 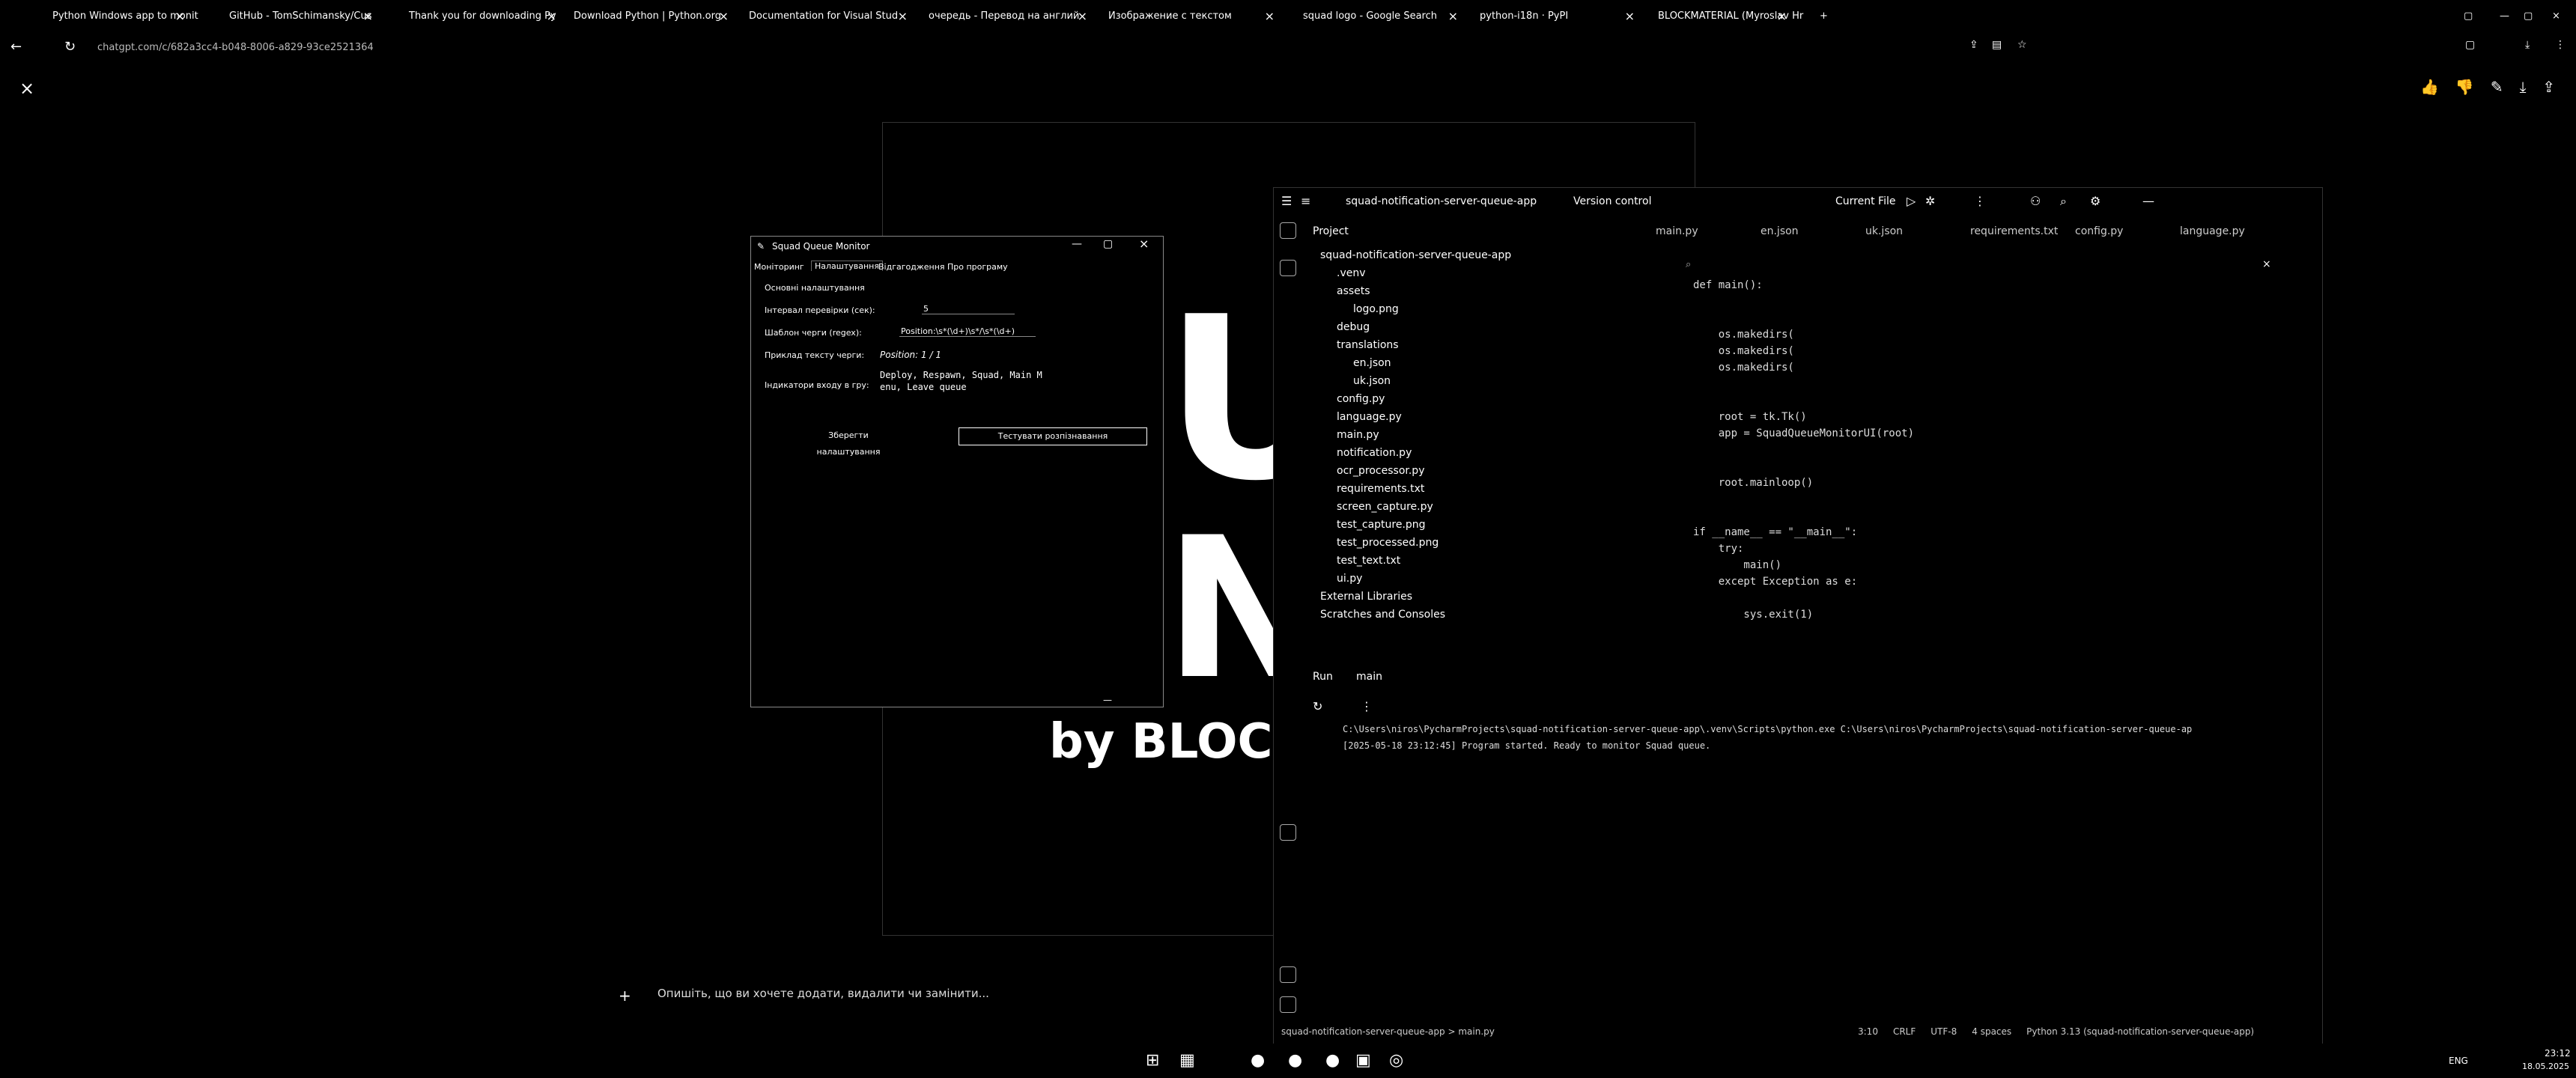 I want to click on add-icon: +, so click(x=625, y=996).